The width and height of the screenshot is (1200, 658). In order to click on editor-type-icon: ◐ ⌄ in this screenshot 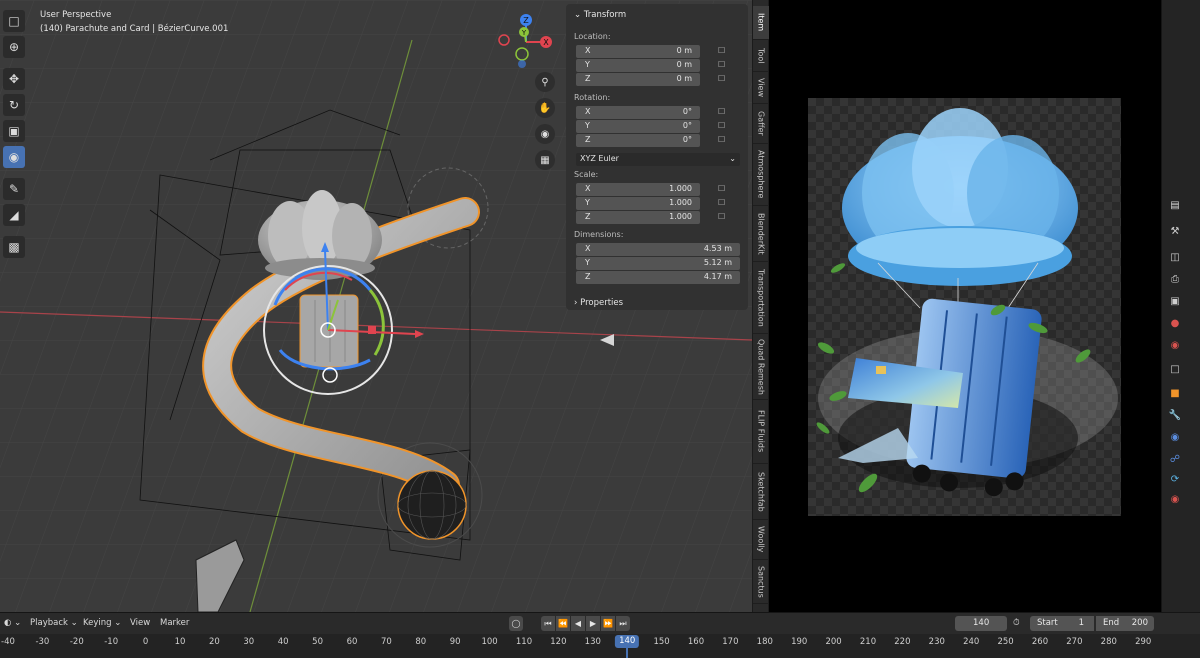, I will do `click(12, 623)`.